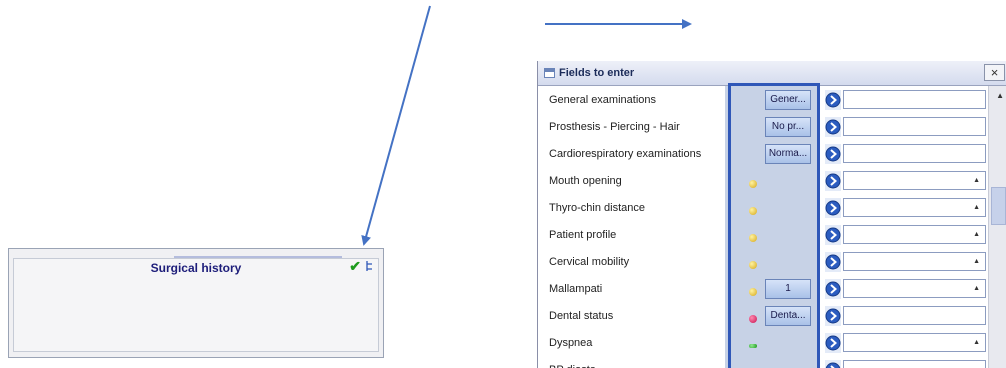  I want to click on field-row: Mallampati 1 ▲, so click(763, 290).